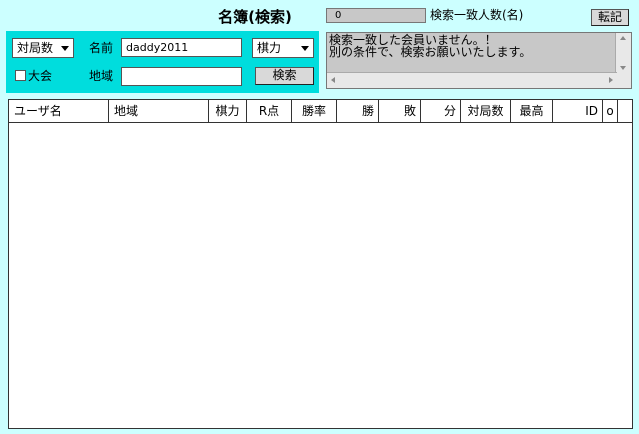 The width and height of the screenshot is (639, 434). What do you see at coordinates (578, 111) in the screenshot?
I see `column-header-id: ID` at bounding box center [578, 111].